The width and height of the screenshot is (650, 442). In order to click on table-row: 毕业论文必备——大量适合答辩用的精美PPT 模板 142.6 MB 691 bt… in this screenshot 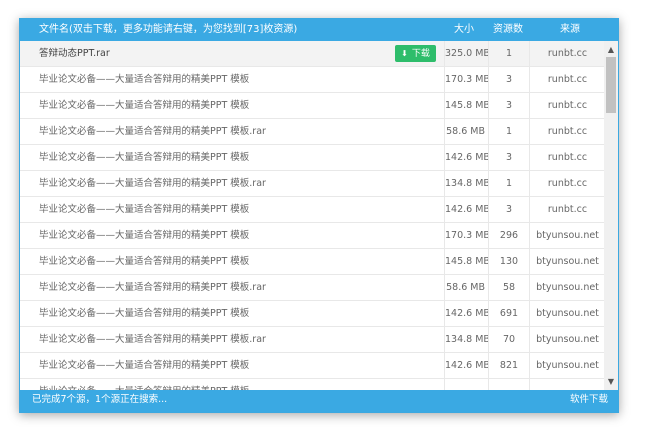, I will do `click(312, 314)`.